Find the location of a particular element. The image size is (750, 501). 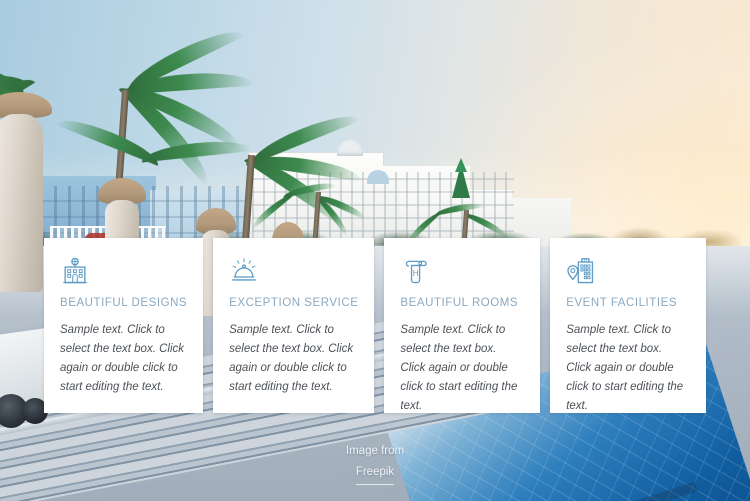

attribution-prefix: Image from is located at coordinates (375, 451).